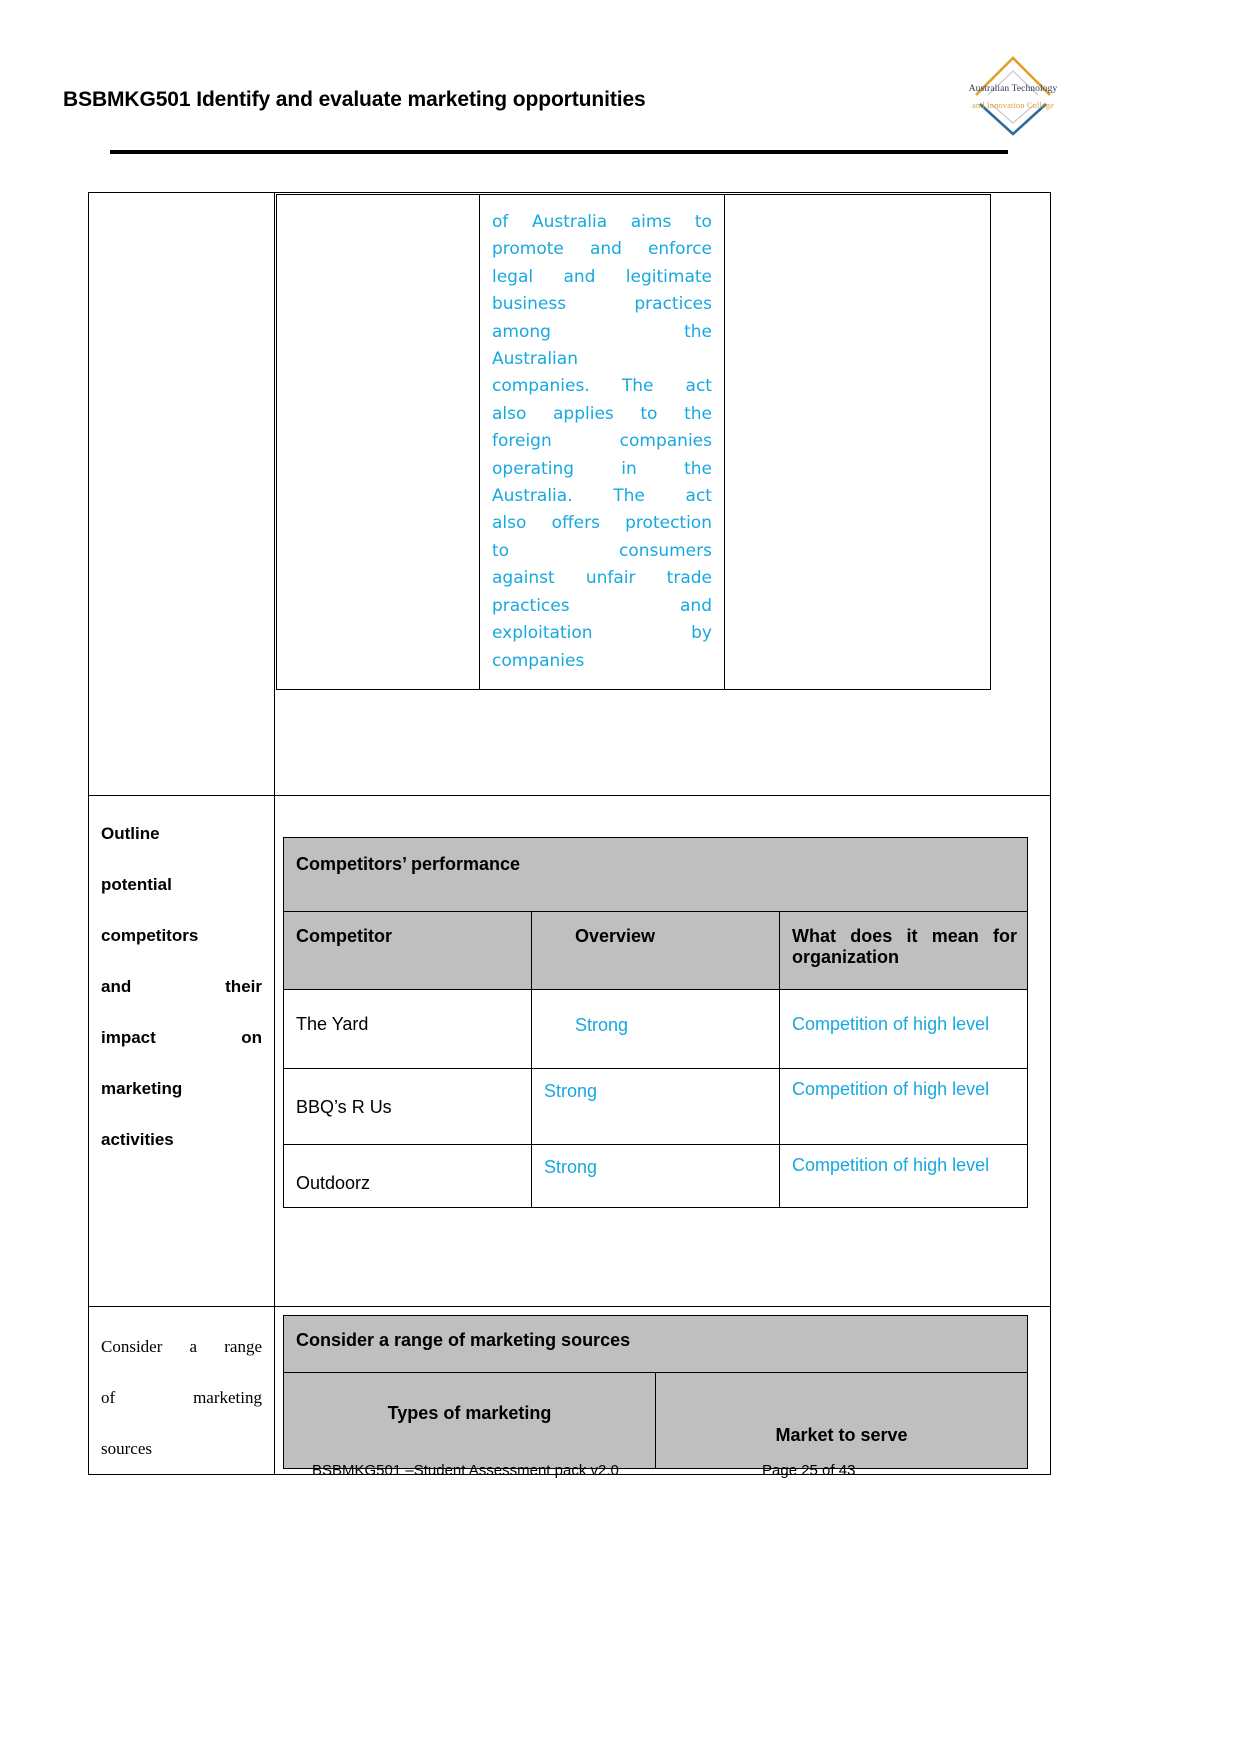 The width and height of the screenshot is (1241, 1754). Describe the element at coordinates (344, 935) in the screenshot. I see `column-header-competitor-label: Competitor` at that location.